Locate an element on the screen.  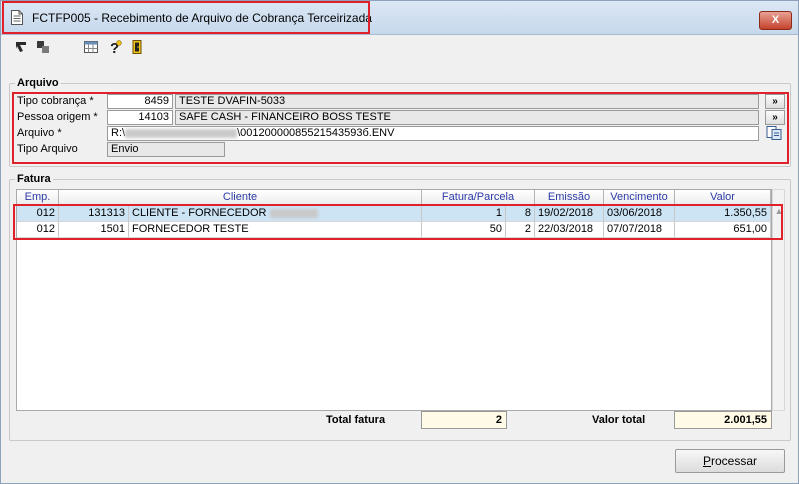
document-icon is located at coordinates (17, 17).